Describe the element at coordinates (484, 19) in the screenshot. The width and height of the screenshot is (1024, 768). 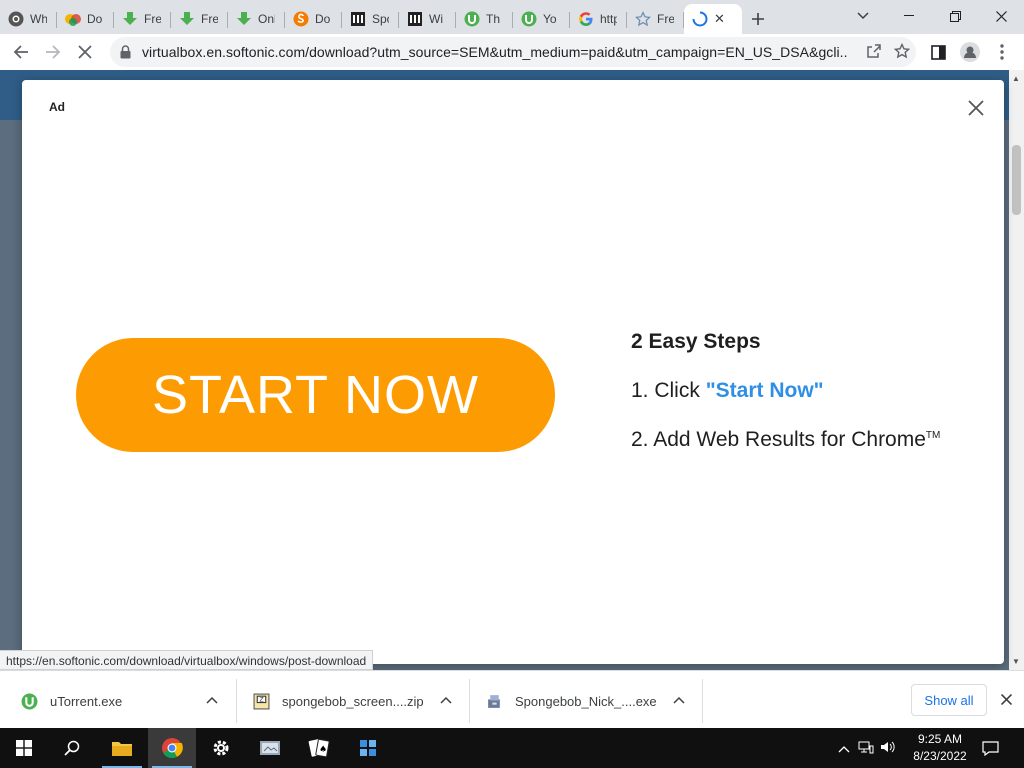
I see `tab-9: Th` at that location.